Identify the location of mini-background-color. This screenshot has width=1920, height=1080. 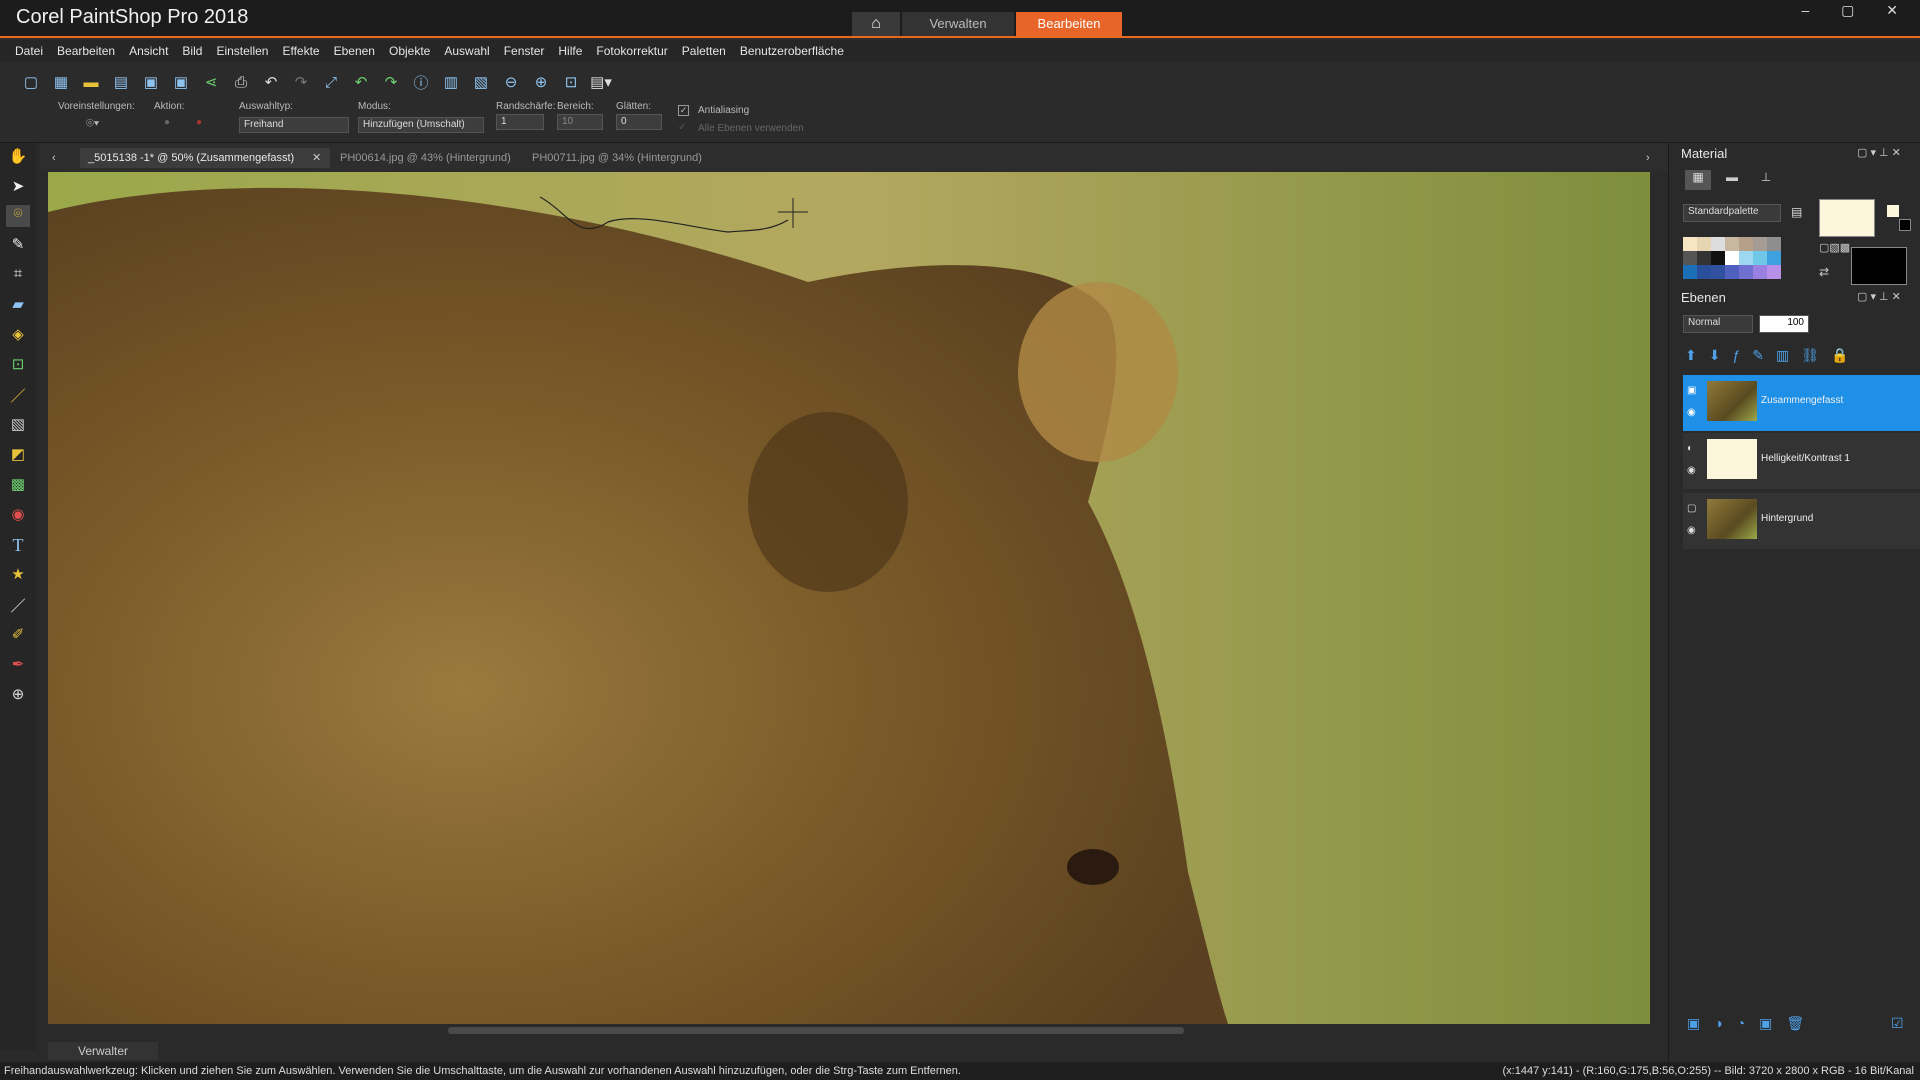
(1905, 225).